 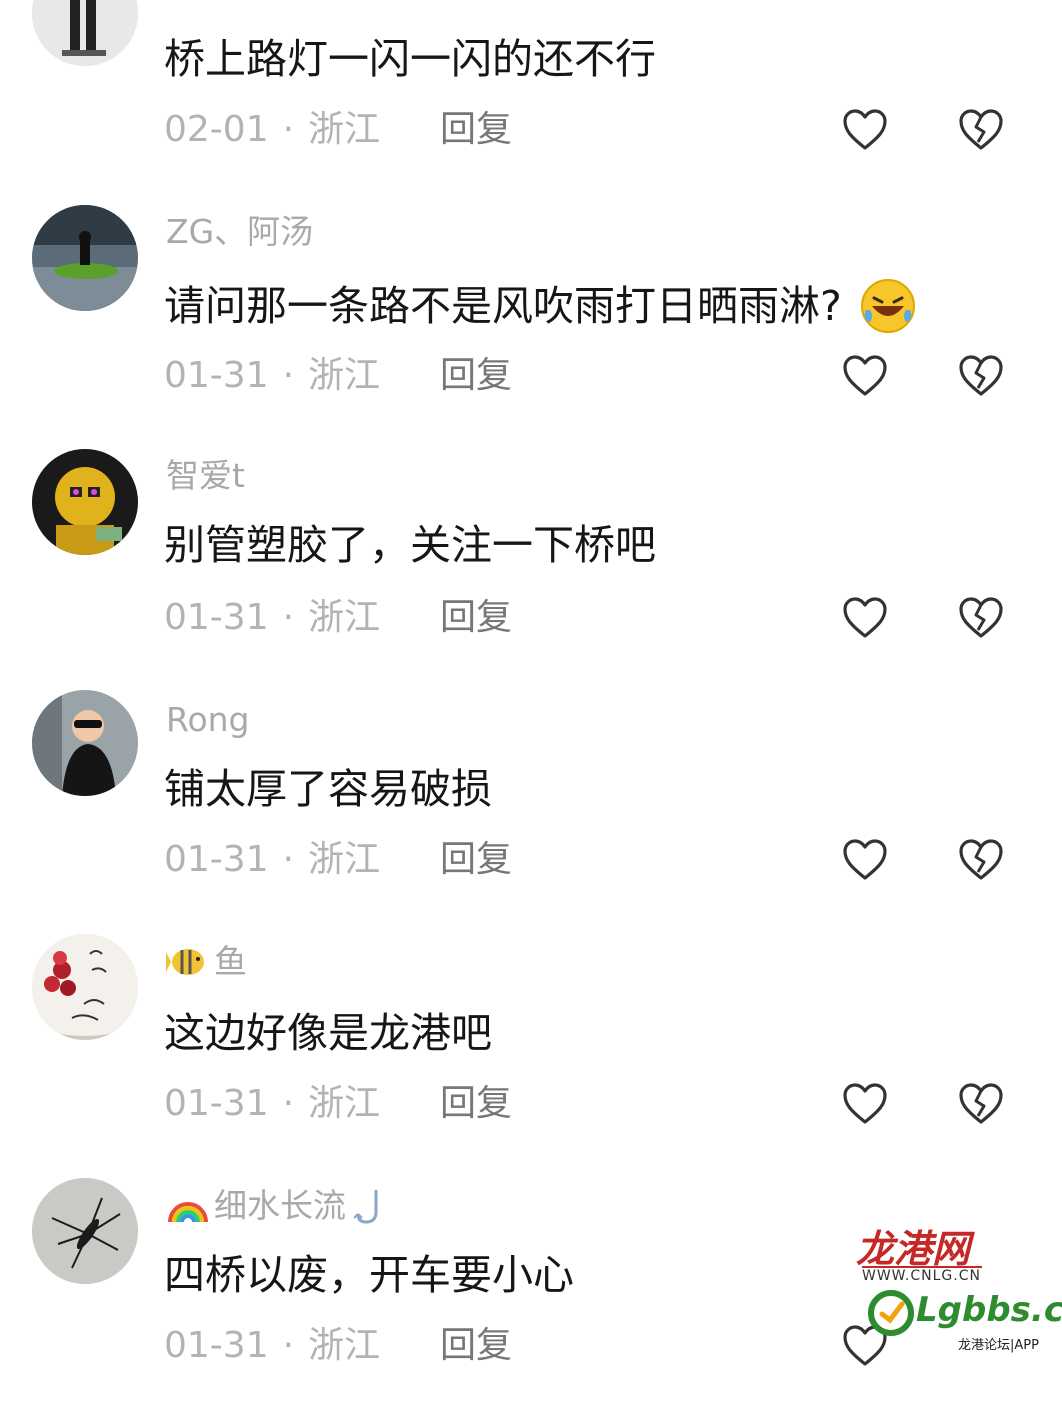 I want to click on watermark-brand: Lgbbs.cn, so click(x=989, y=1310).